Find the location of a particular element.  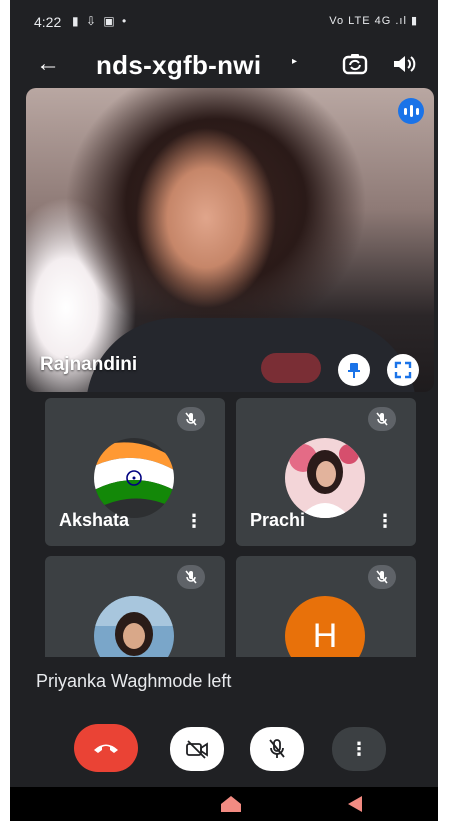

participant-tile: Prachi ⋮ is located at coordinates (326, 472).